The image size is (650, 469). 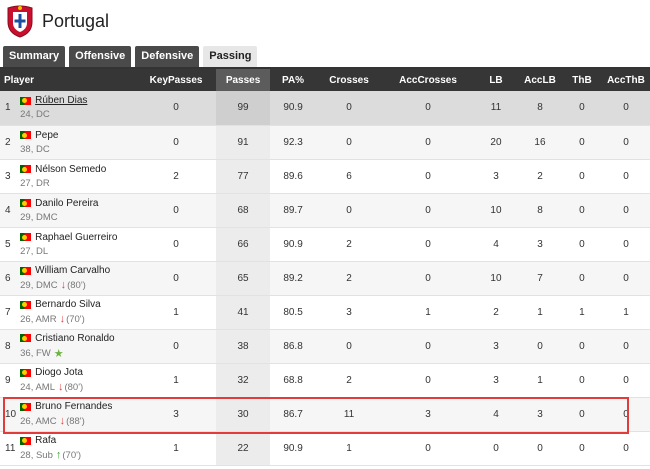 I want to click on player-name-link: Cristiano Ronaldo, so click(x=75, y=338).